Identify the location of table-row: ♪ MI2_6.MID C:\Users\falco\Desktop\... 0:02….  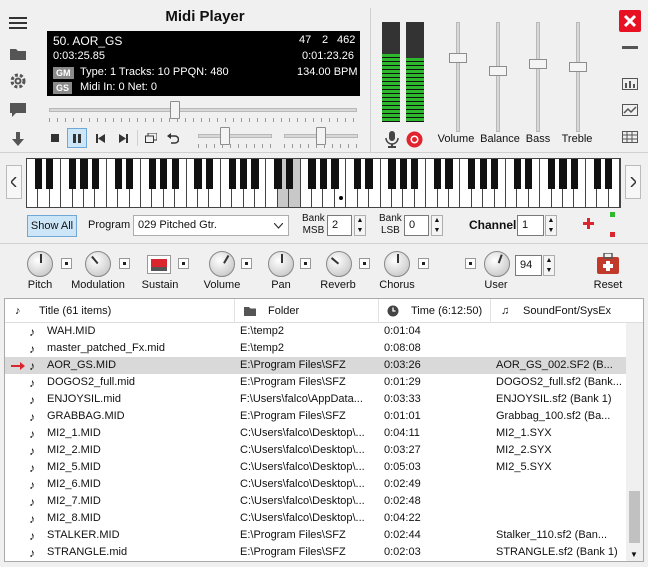
(316, 484).